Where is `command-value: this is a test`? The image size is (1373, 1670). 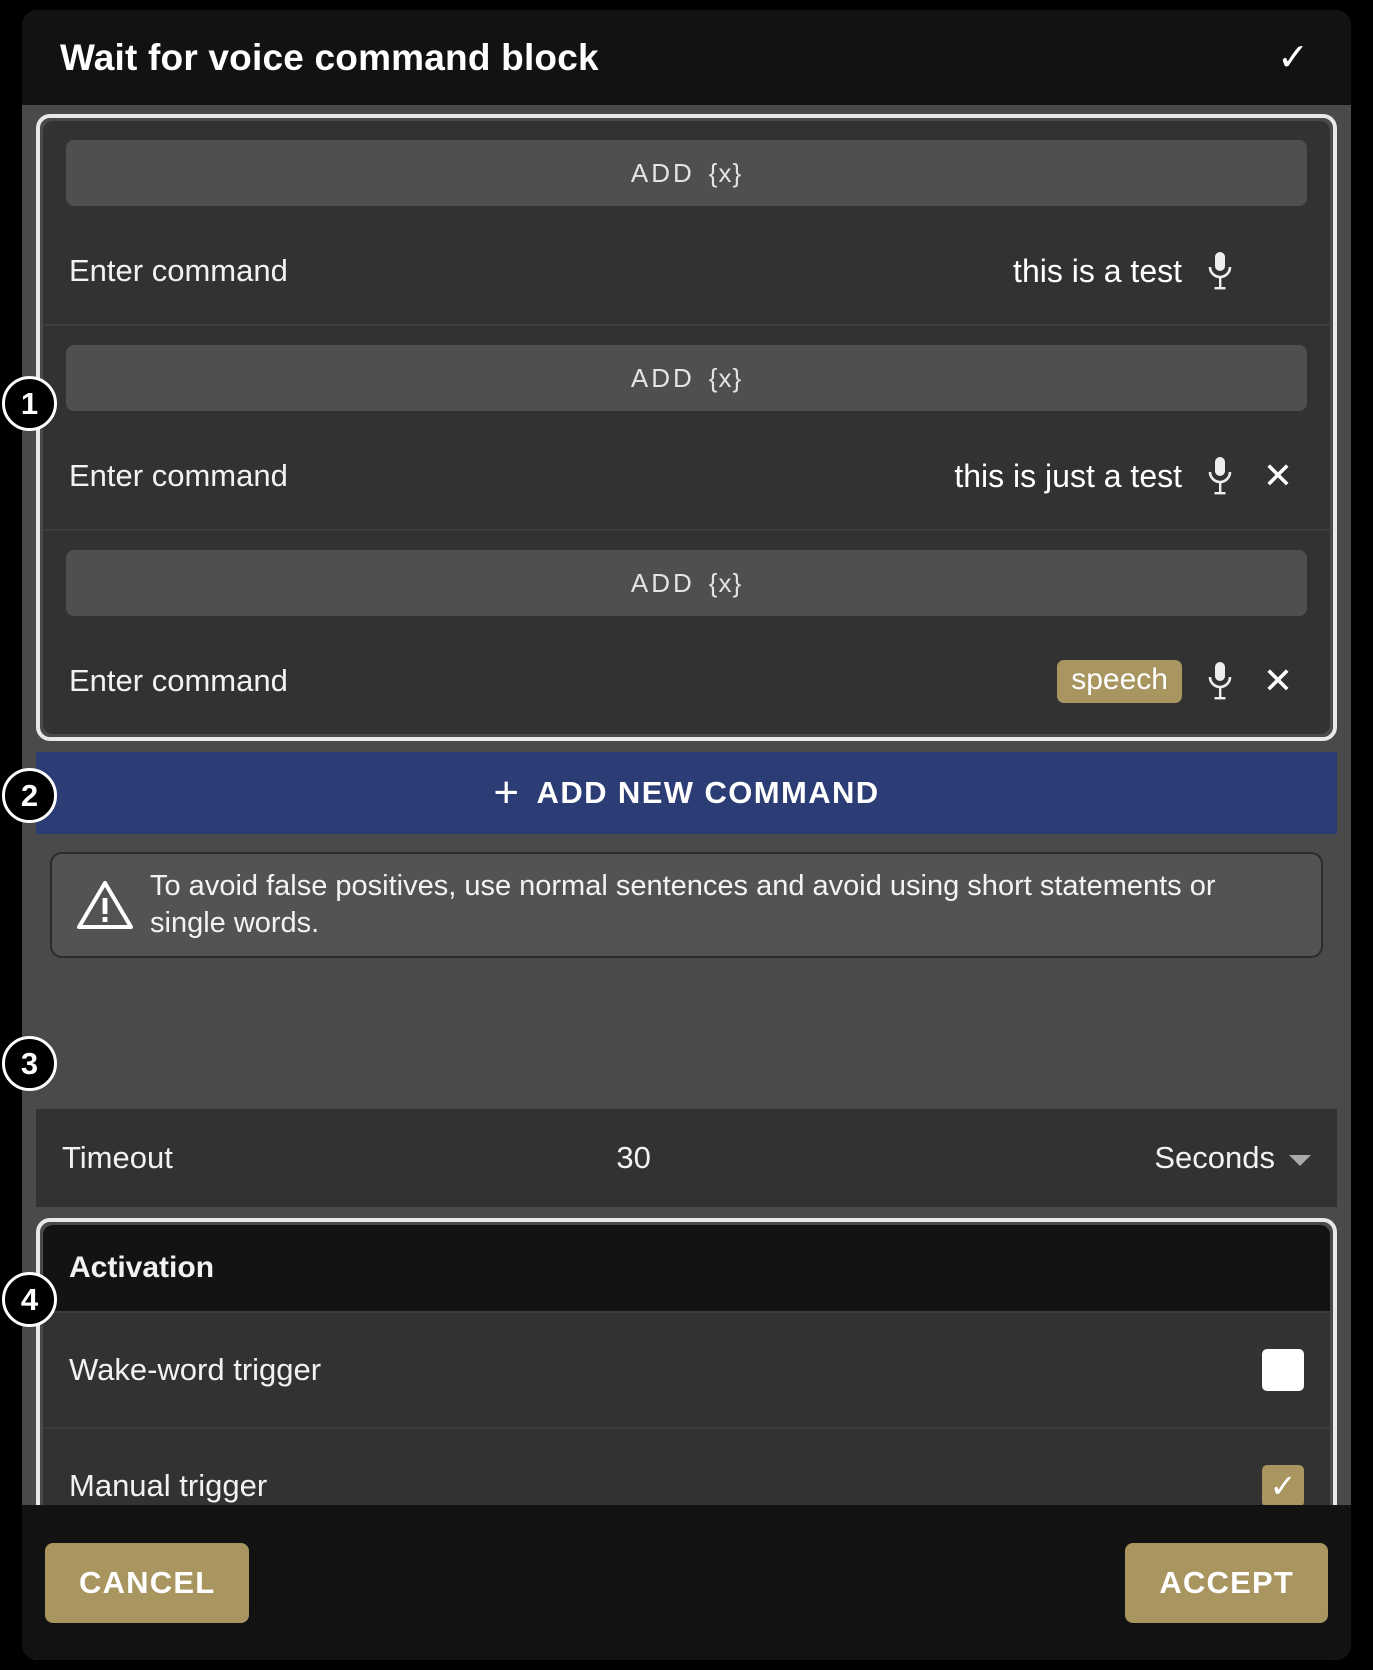 command-value: this is a test is located at coordinates (1097, 271).